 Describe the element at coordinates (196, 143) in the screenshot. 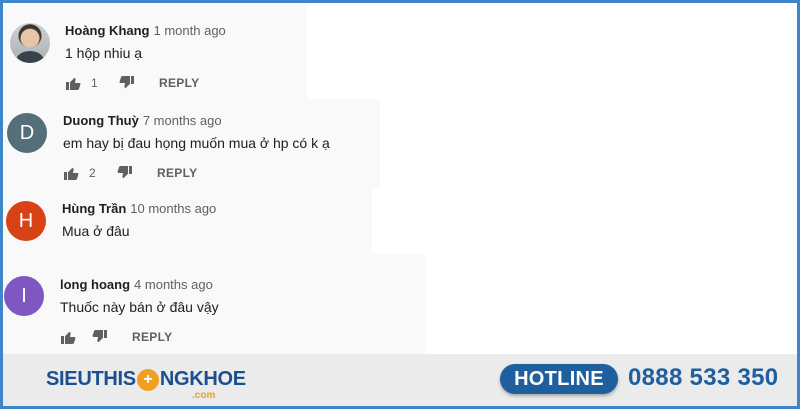

I see `comment-text: em hay bị đau họng muốn mua ở hp có k ạ` at that location.